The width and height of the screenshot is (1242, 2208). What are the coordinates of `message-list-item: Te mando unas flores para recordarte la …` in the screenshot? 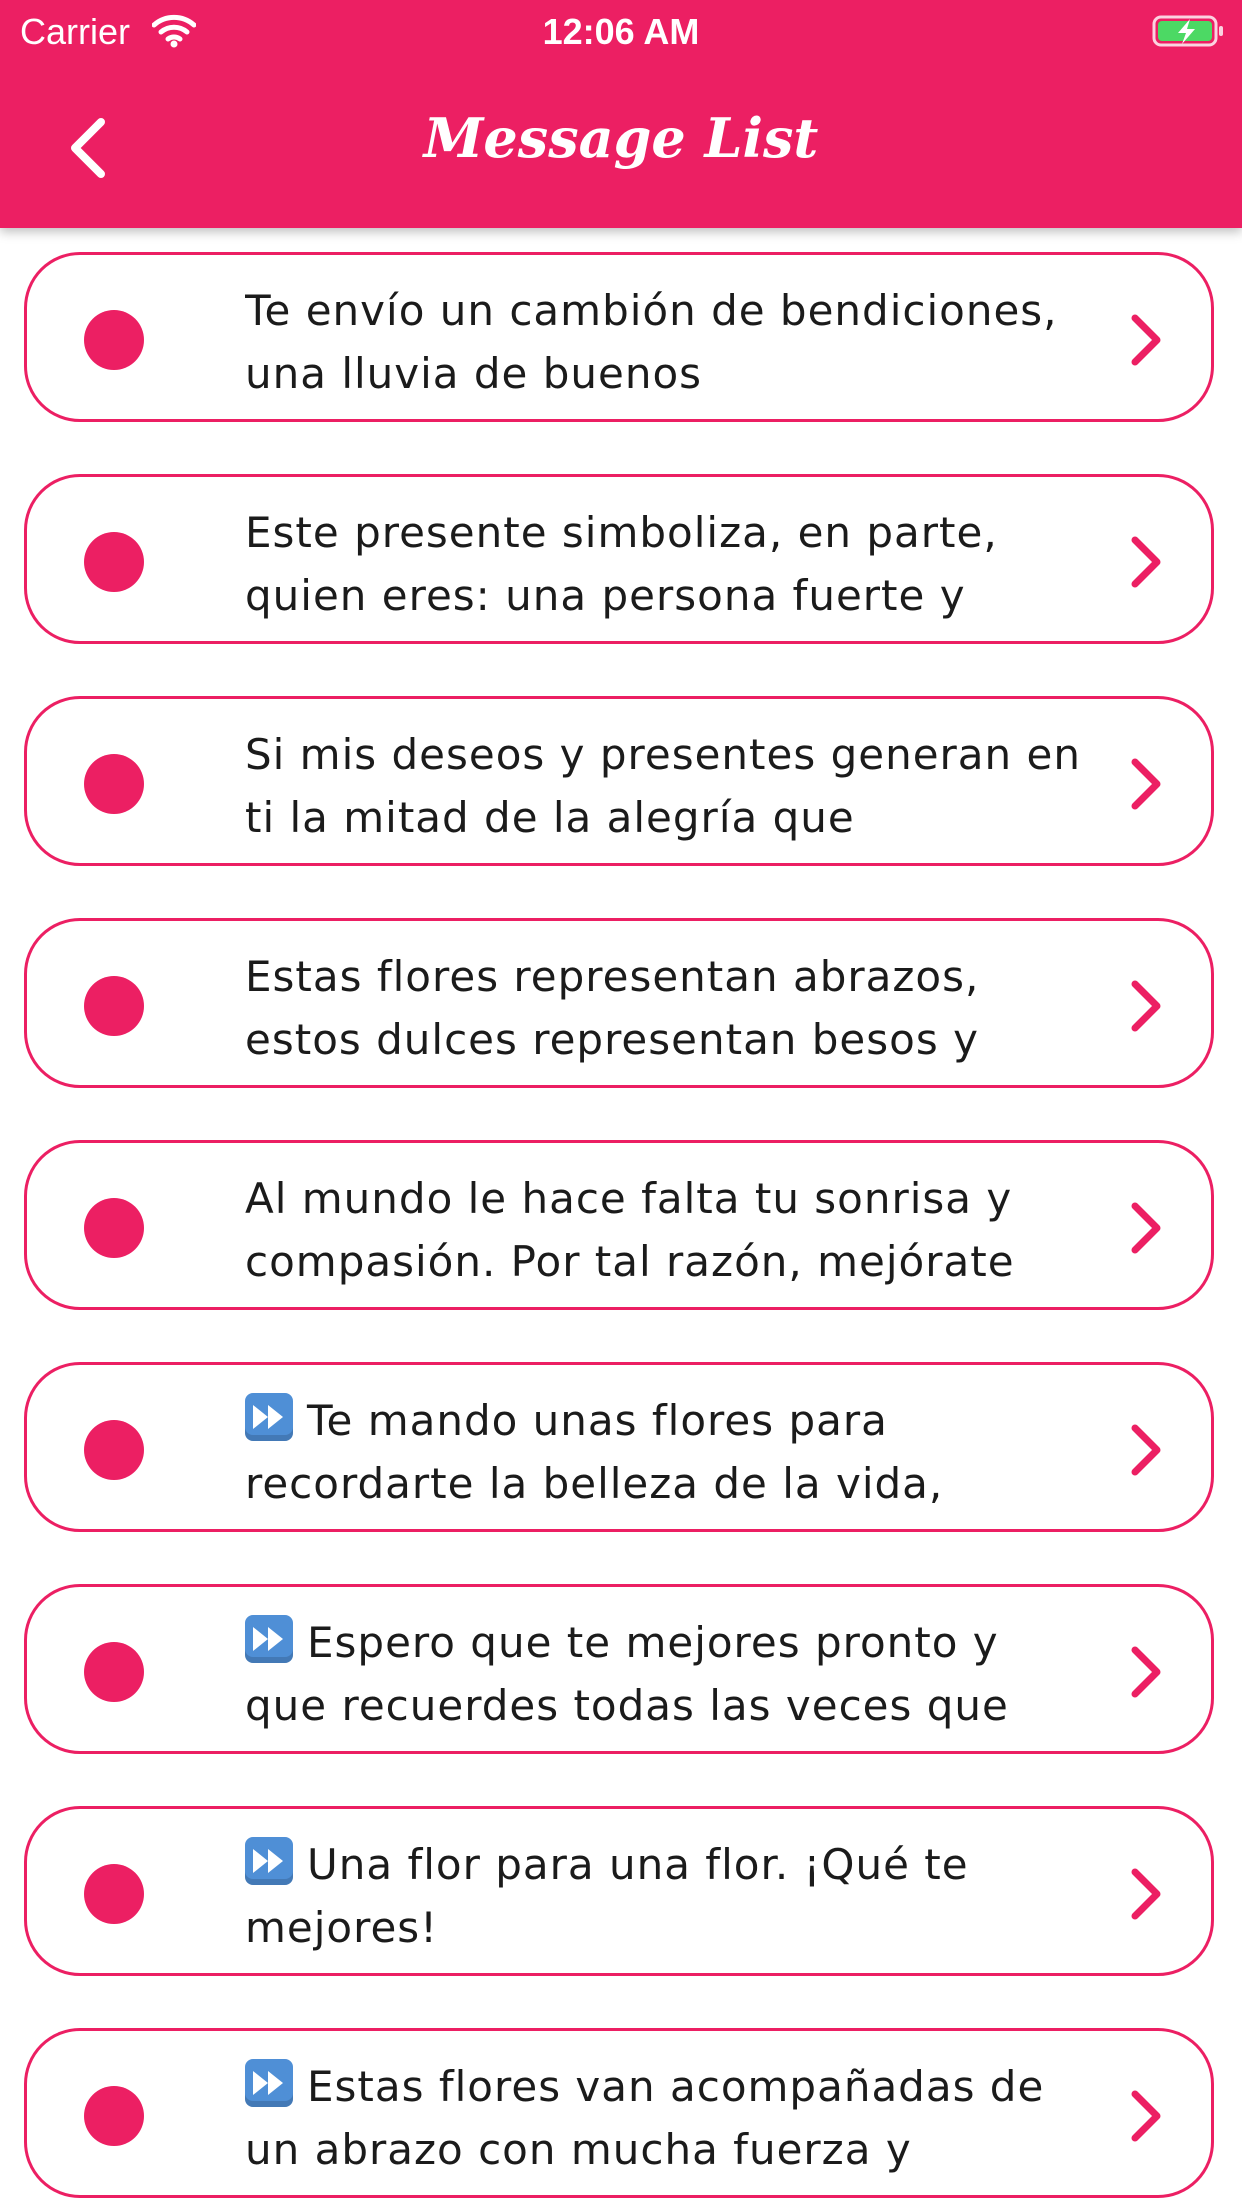 It's located at (619, 1447).